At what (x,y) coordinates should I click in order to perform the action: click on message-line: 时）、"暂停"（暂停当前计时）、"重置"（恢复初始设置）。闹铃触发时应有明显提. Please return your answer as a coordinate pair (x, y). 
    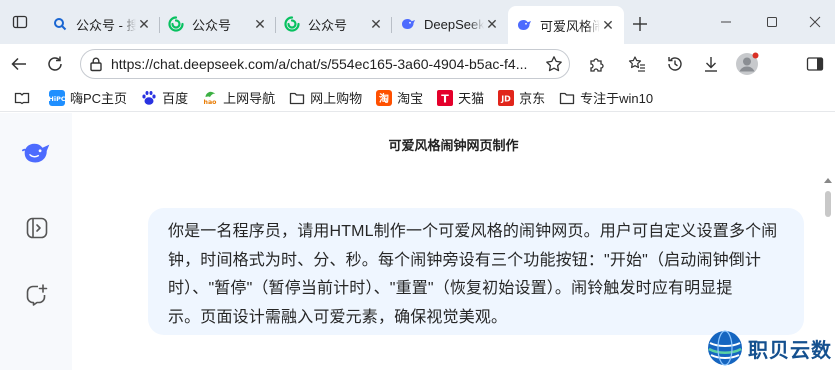
    Looking at the image, I should click on (450, 288).